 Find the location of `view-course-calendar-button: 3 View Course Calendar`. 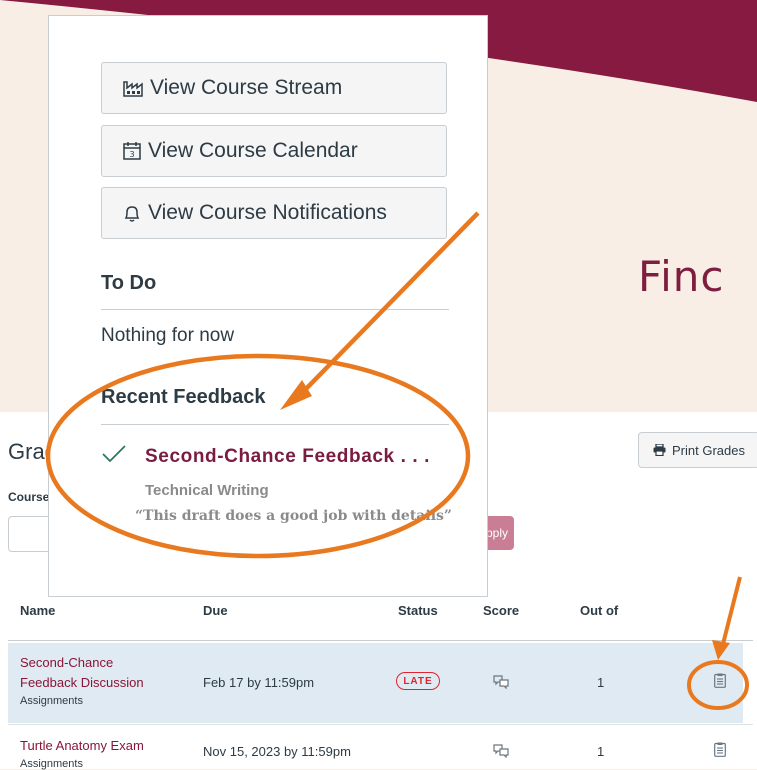

view-course-calendar-button: 3 View Course Calendar is located at coordinates (274, 151).